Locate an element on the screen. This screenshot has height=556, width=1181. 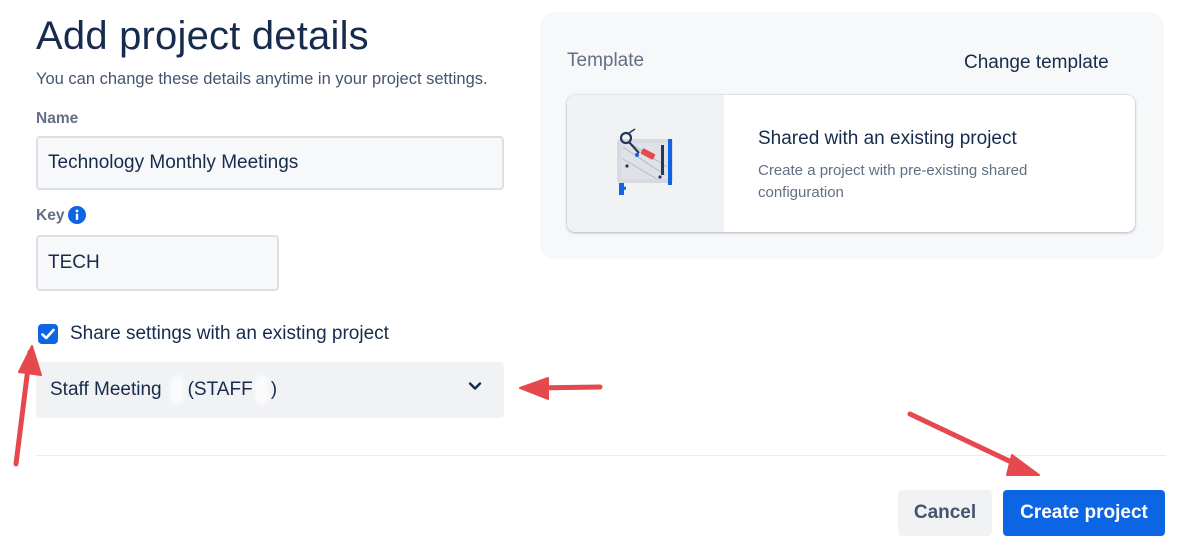
name-input: Technology Monthly Meetings is located at coordinates (270, 163).